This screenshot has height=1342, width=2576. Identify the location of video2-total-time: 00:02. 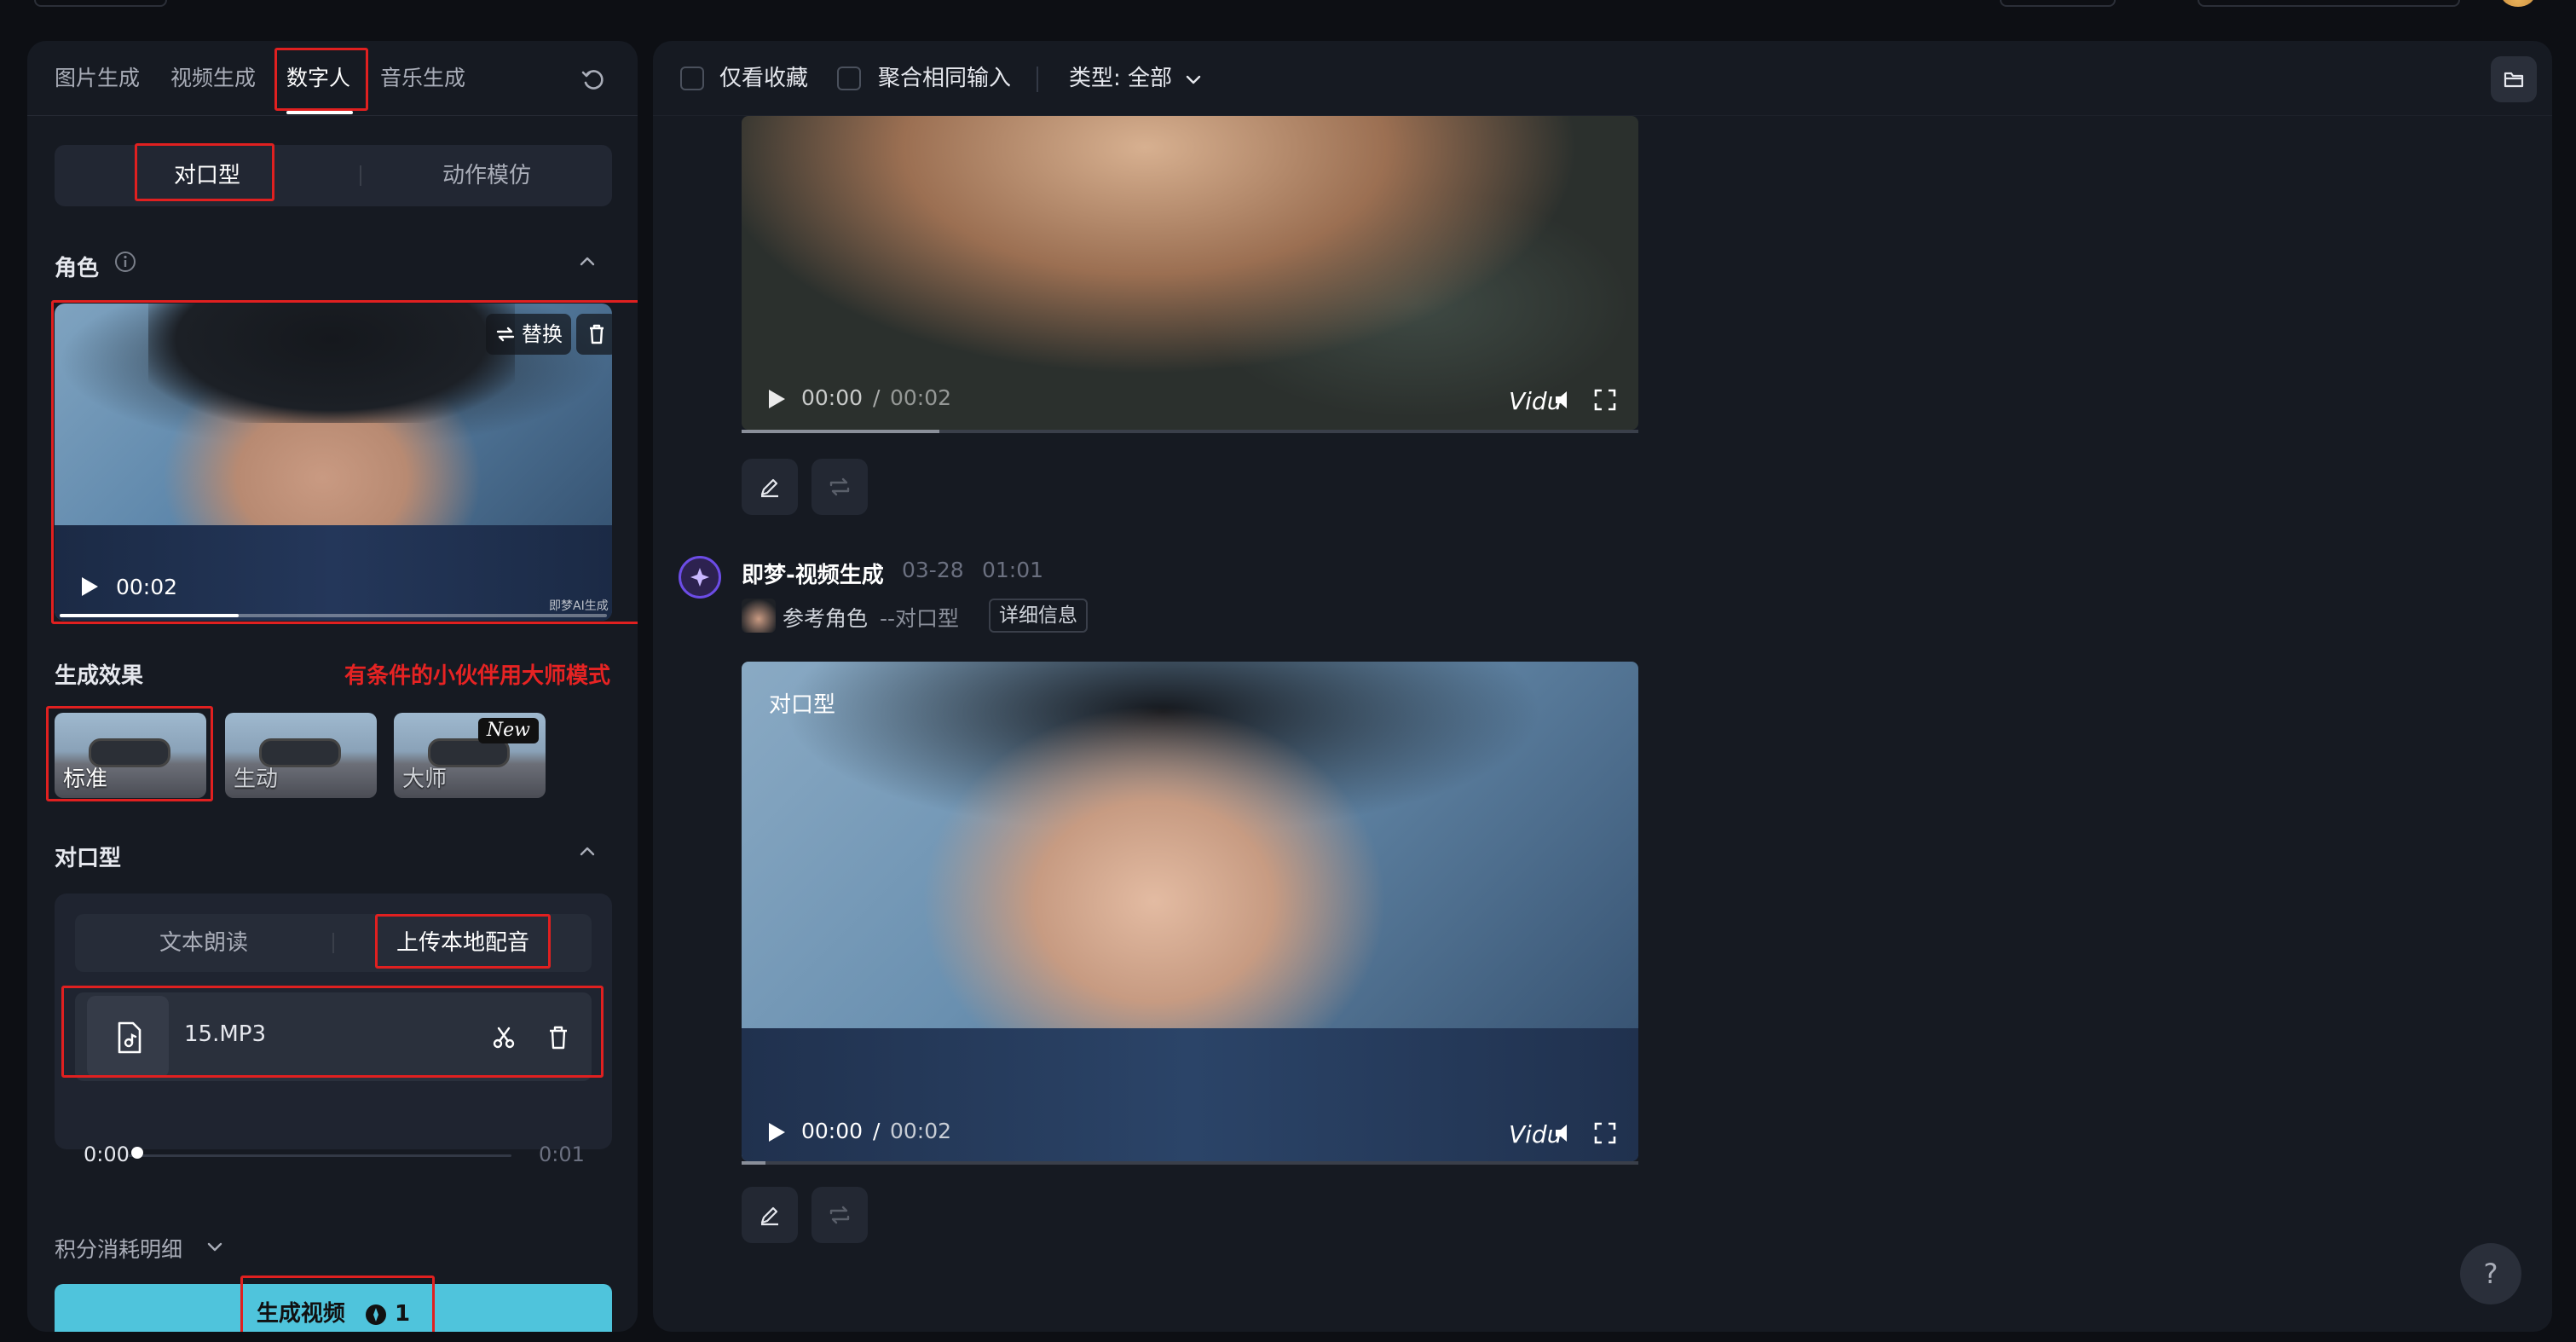
(921, 1131).